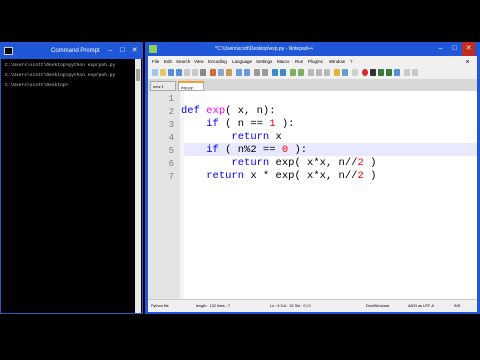 The width and height of the screenshot is (480, 360). Describe the element at coordinates (250, 150) in the screenshot. I see `code-token: ( n%2 ==` at that location.